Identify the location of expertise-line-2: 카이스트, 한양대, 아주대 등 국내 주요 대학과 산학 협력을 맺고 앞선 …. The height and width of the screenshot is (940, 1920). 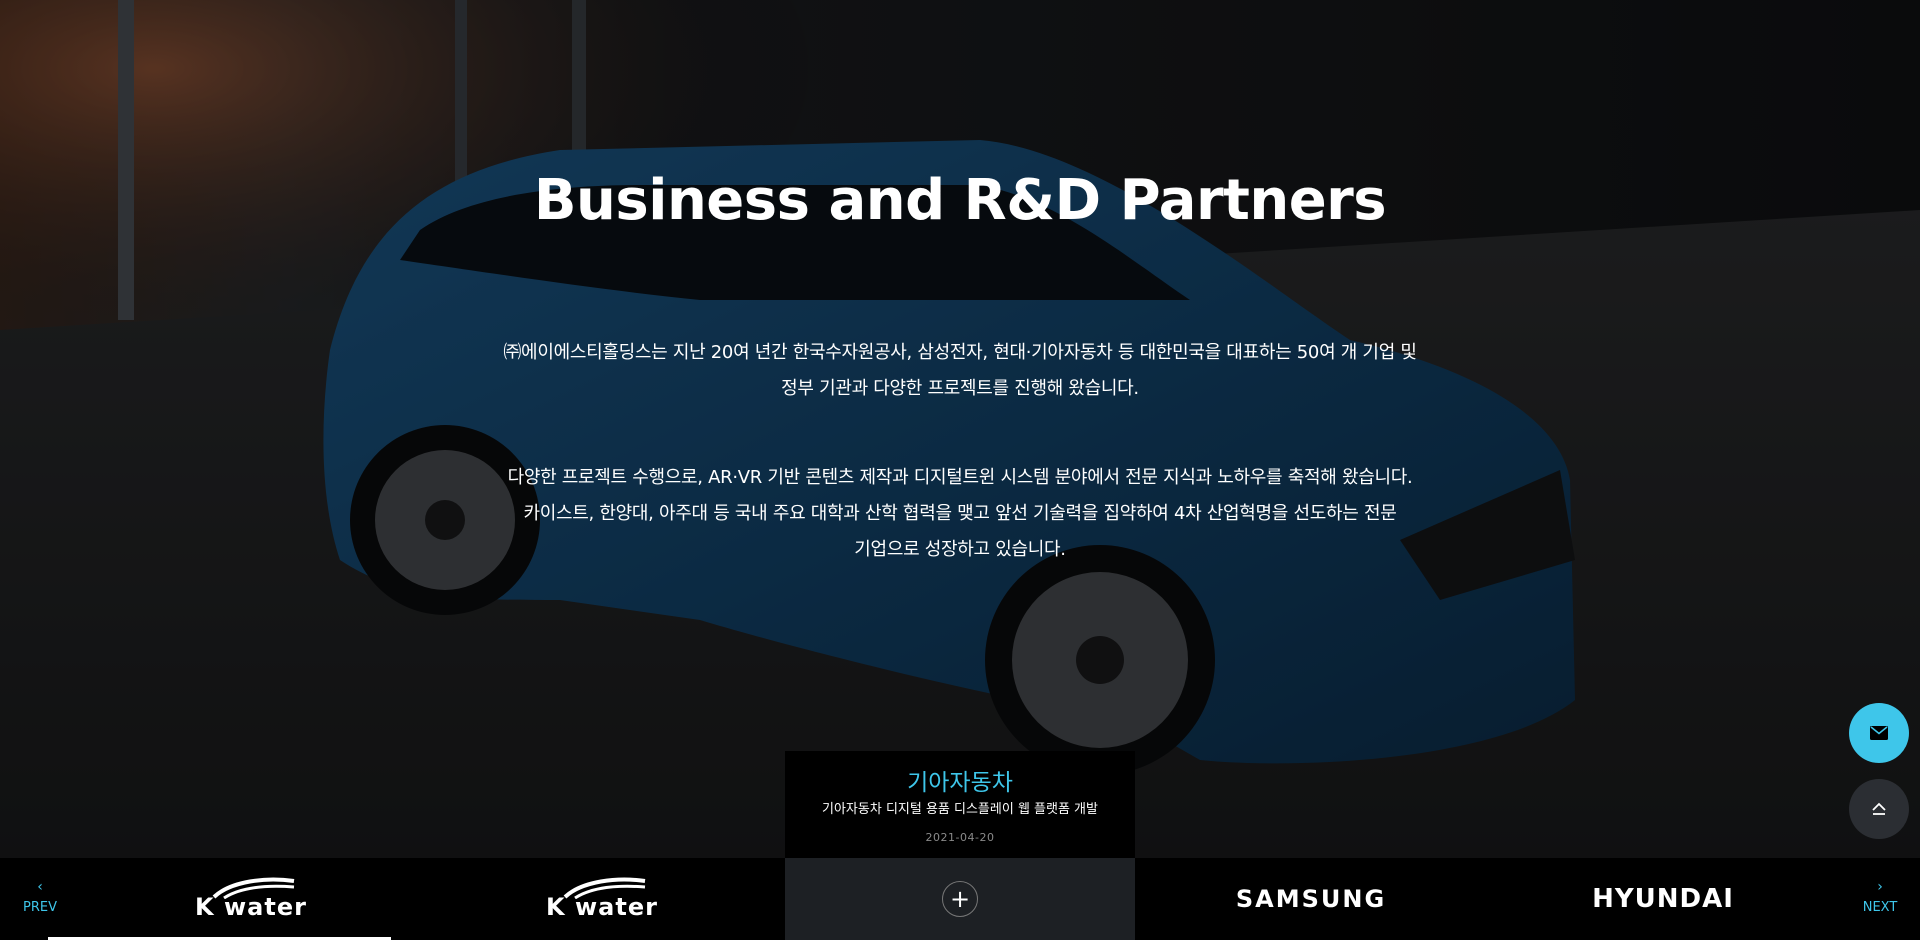
(960, 513).